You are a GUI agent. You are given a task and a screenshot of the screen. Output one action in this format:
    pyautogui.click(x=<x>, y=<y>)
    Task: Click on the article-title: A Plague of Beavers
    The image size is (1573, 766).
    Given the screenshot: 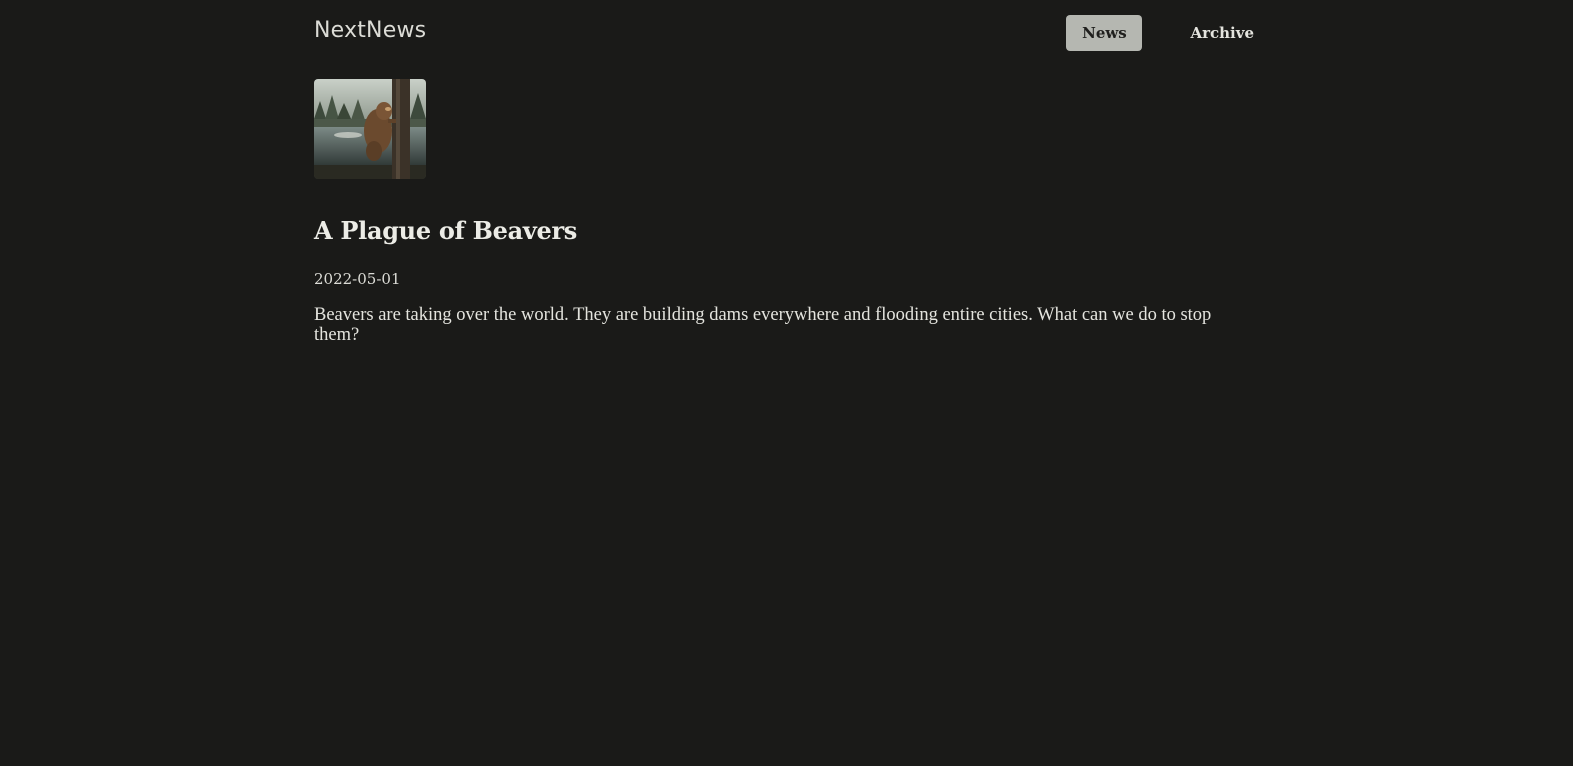 What is the action you would take?
    pyautogui.click(x=446, y=230)
    